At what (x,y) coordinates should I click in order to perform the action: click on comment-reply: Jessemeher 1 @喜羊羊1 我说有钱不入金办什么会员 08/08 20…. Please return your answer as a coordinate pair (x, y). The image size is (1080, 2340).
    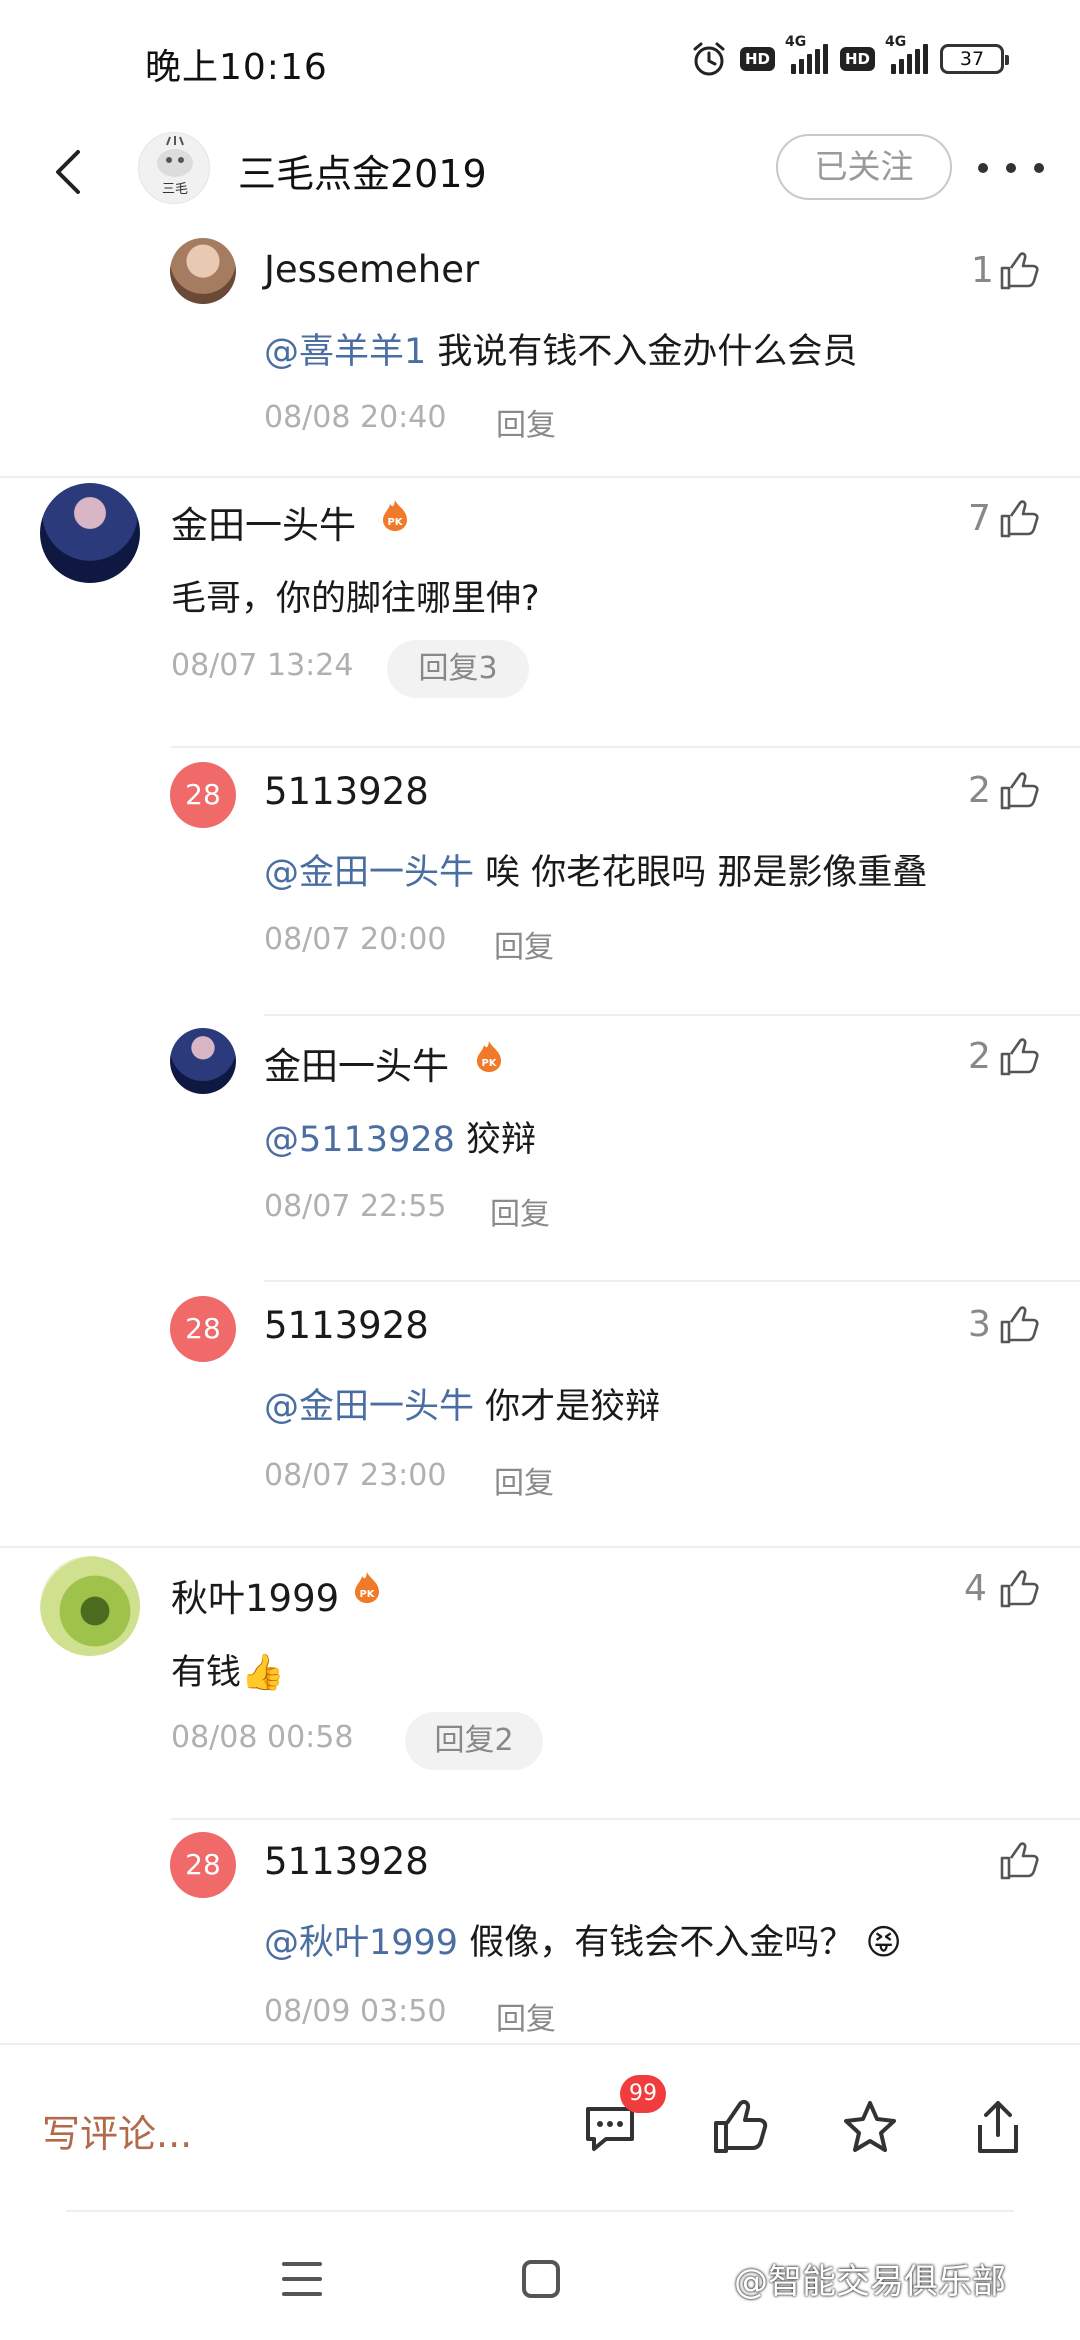
    Looking at the image, I should click on (540, 353).